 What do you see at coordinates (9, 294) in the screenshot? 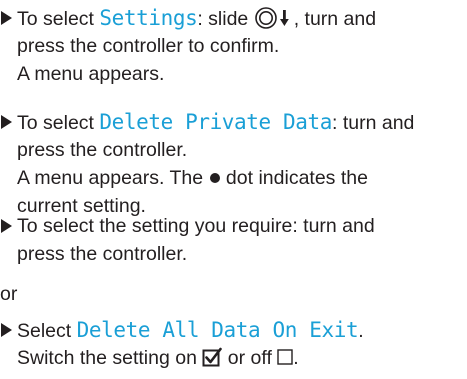
I see `or-label: or` at bounding box center [9, 294].